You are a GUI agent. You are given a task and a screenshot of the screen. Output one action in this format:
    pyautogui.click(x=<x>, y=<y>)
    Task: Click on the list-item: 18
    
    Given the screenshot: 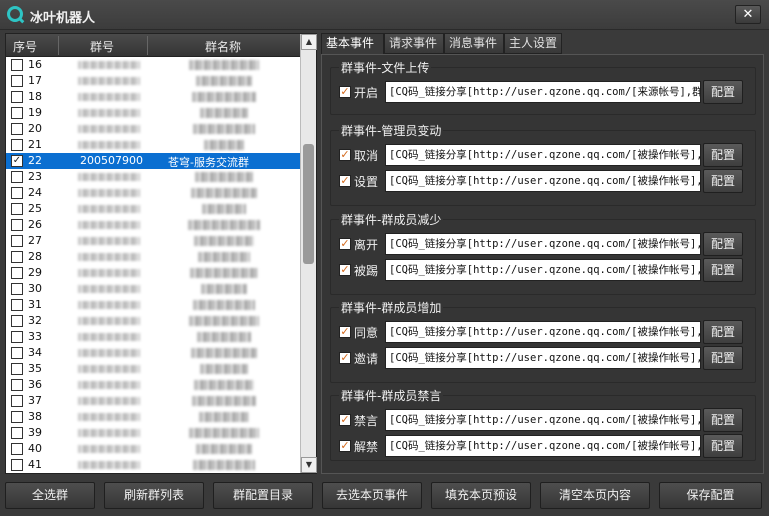 What is the action you would take?
    pyautogui.click(x=153, y=97)
    